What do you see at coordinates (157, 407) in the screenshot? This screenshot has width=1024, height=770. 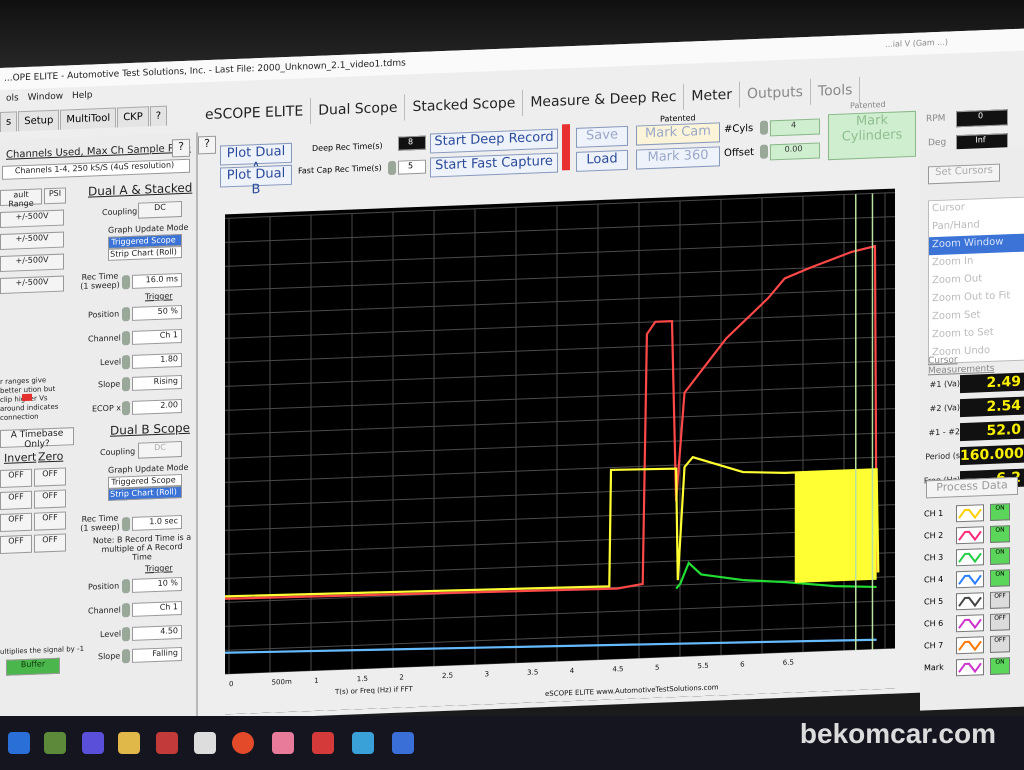 I see `ecop-value: 2.00` at bounding box center [157, 407].